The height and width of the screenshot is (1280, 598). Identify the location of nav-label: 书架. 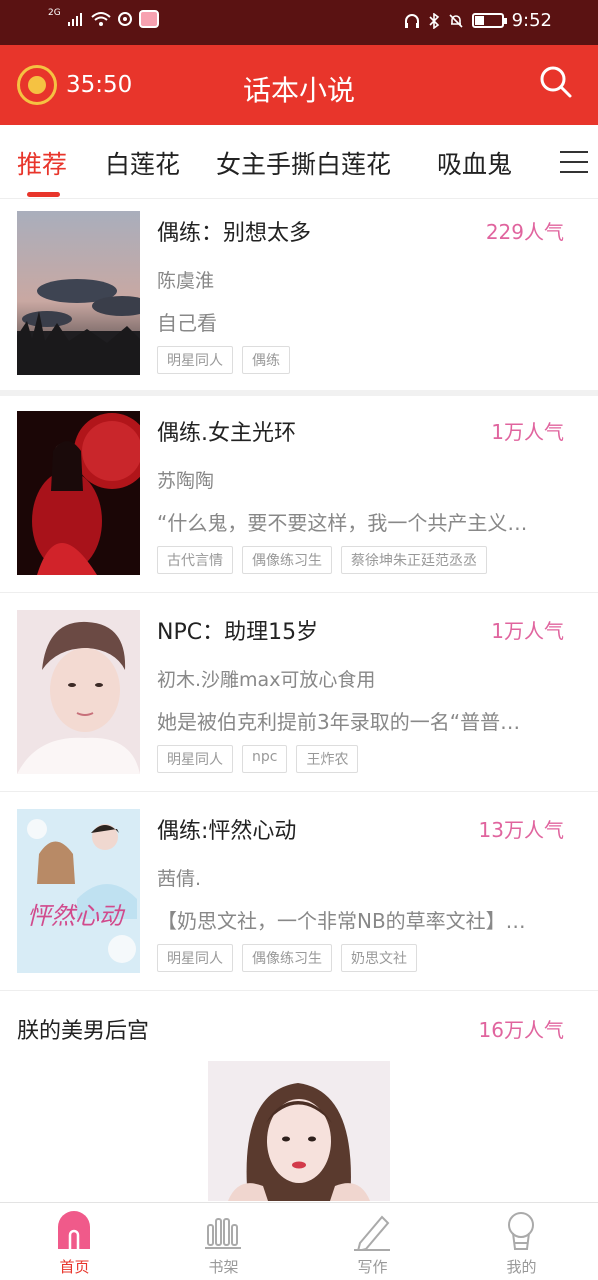
(223, 1267).